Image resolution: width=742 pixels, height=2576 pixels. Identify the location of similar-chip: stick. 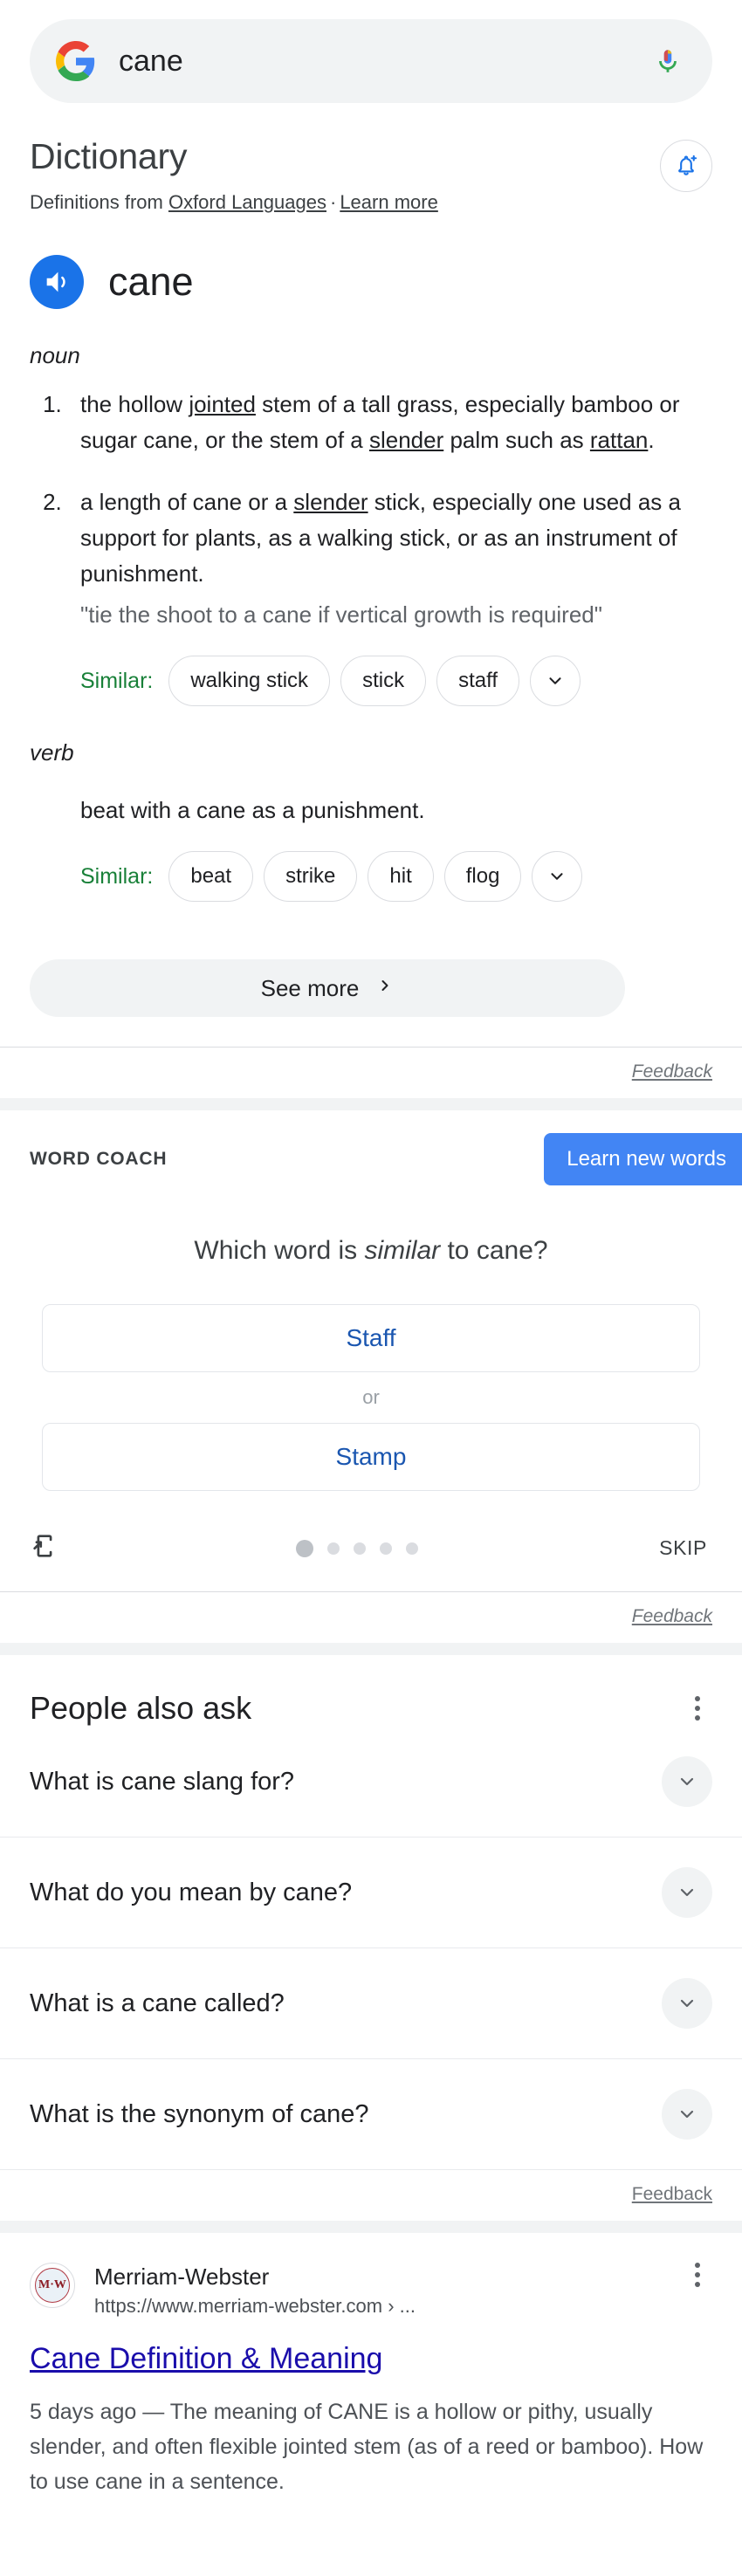
(383, 681).